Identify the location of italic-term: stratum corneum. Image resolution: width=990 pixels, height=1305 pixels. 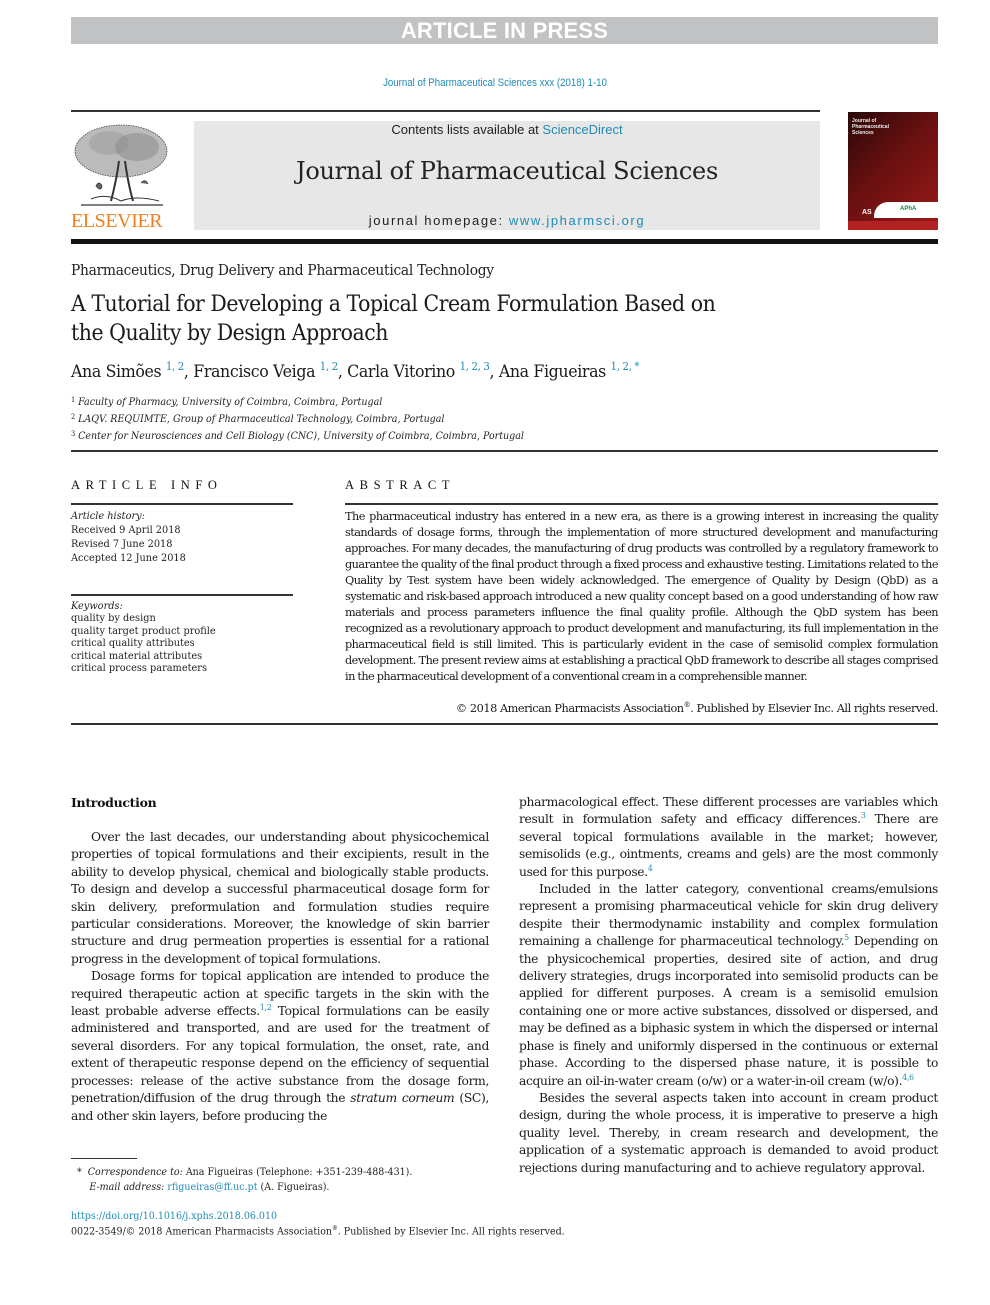
(402, 1098).